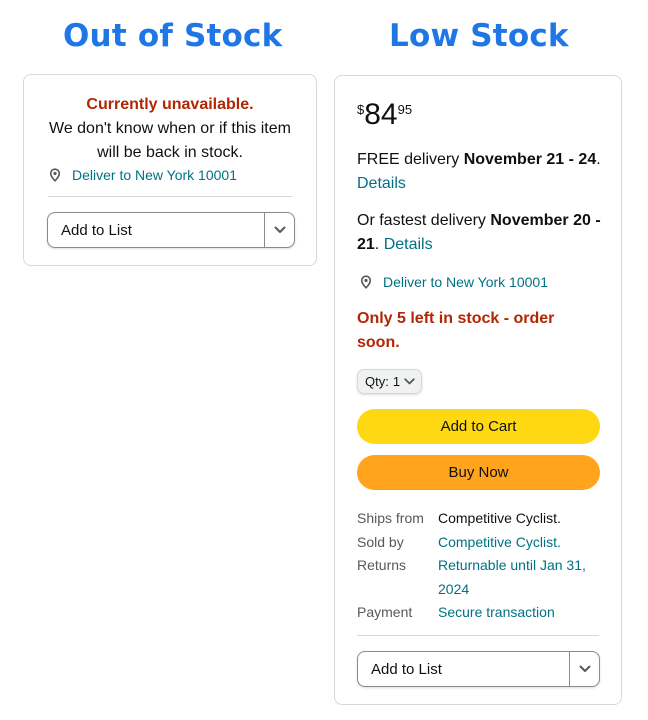 Image resolution: width=648 pixels, height=720 pixels. What do you see at coordinates (381, 183) in the screenshot?
I see `free-delivery-details-link: Details` at bounding box center [381, 183].